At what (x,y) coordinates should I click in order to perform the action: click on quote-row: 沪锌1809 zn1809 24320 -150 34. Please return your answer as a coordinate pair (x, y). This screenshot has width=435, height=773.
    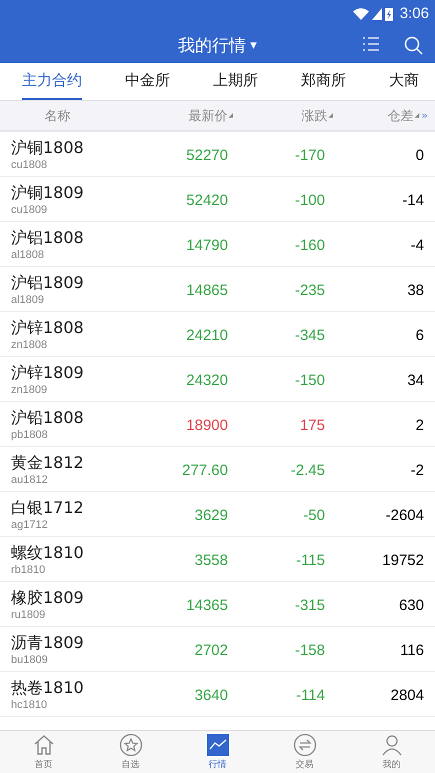
    Looking at the image, I should click on (217, 379).